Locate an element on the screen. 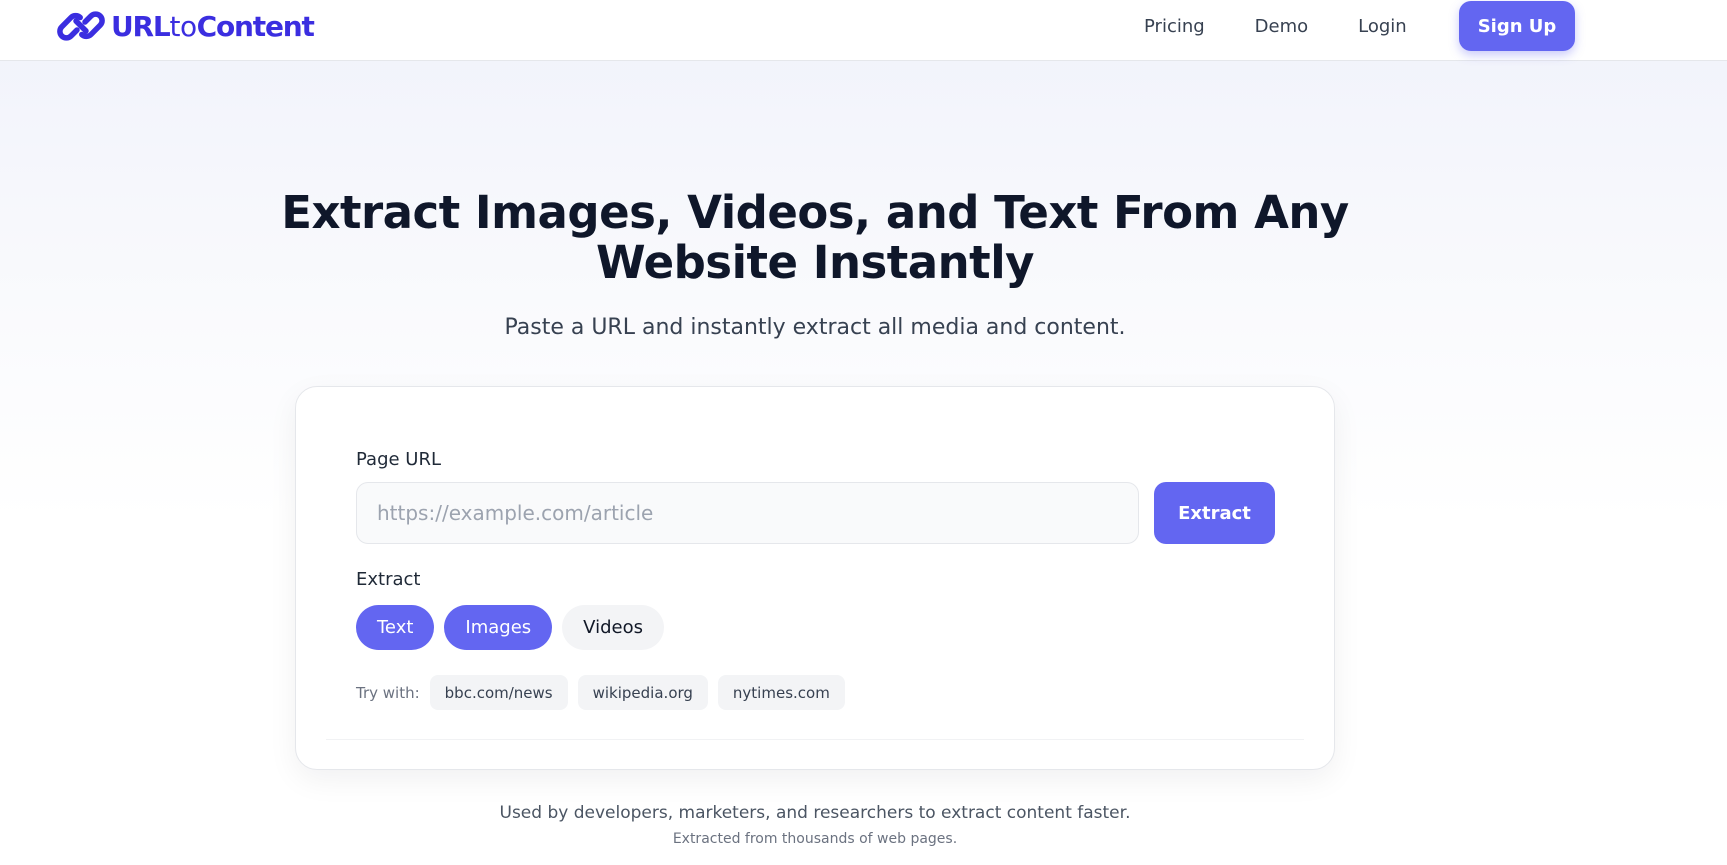 Image resolution: width=1727 pixels, height=865 pixels. brand-name: URLtoContent is located at coordinates (213, 26).